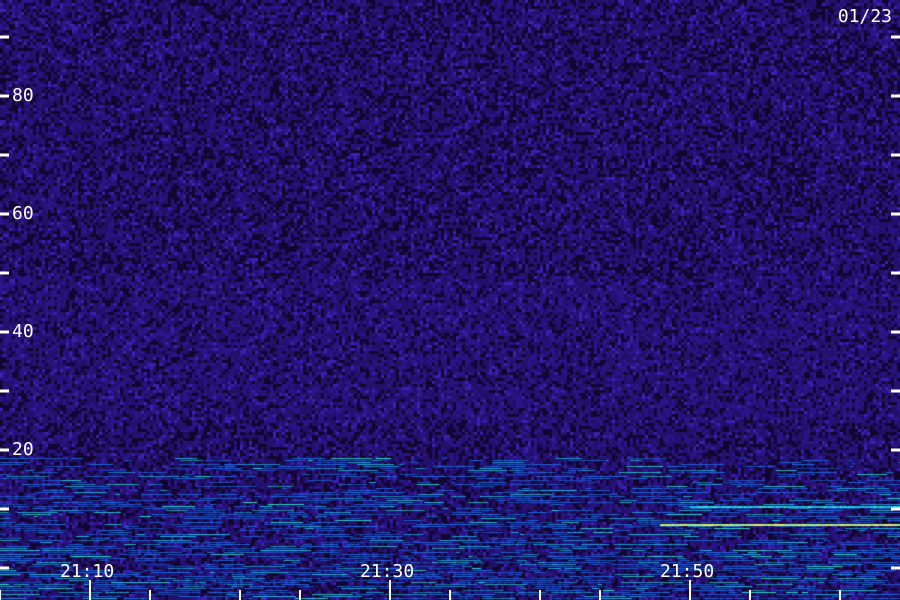  What do you see at coordinates (23, 95) in the screenshot?
I see `y-tick-label-80: 80` at bounding box center [23, 95].